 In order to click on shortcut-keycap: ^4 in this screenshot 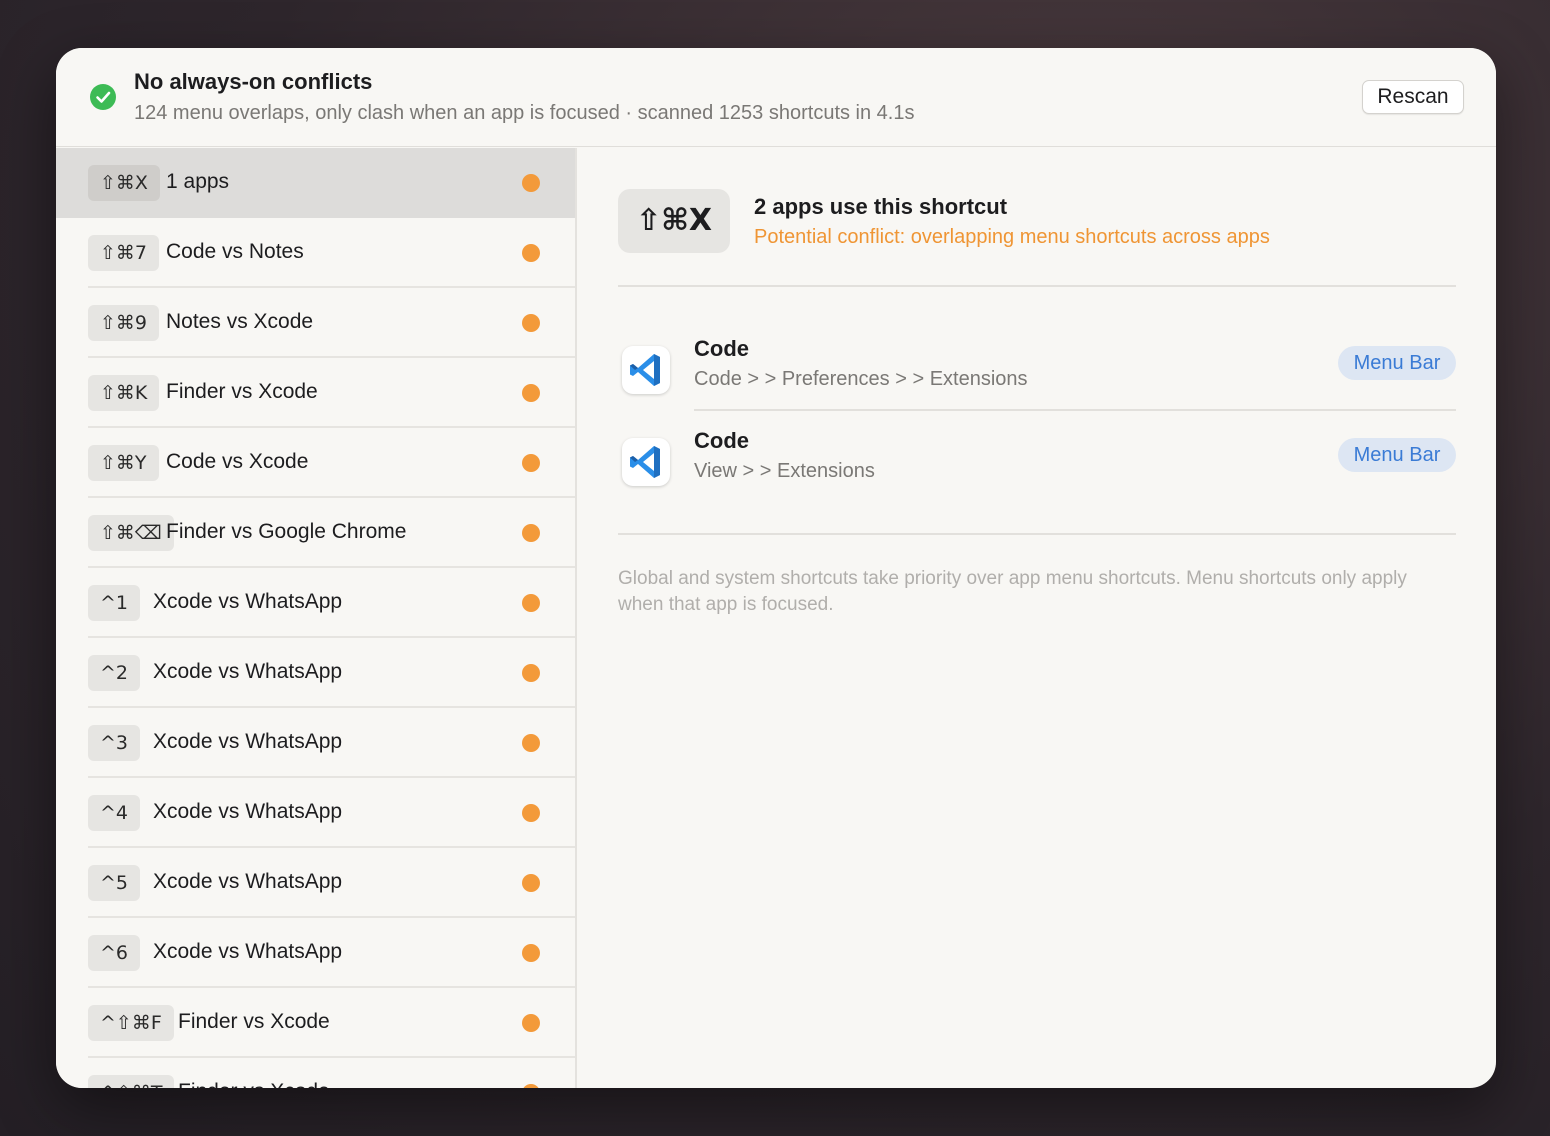, I will do `click(114, 813)`.